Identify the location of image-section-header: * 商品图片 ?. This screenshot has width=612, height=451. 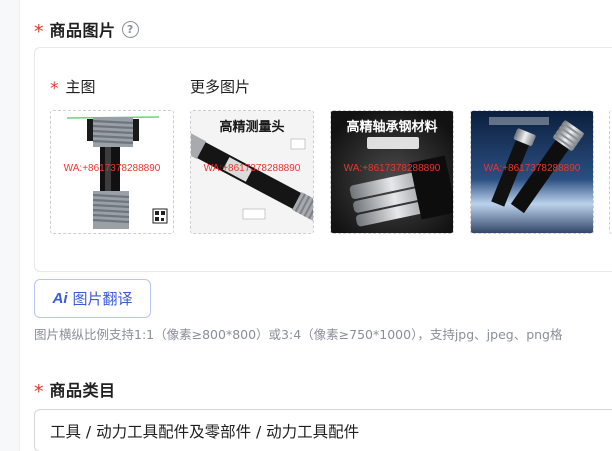
(86, 29).